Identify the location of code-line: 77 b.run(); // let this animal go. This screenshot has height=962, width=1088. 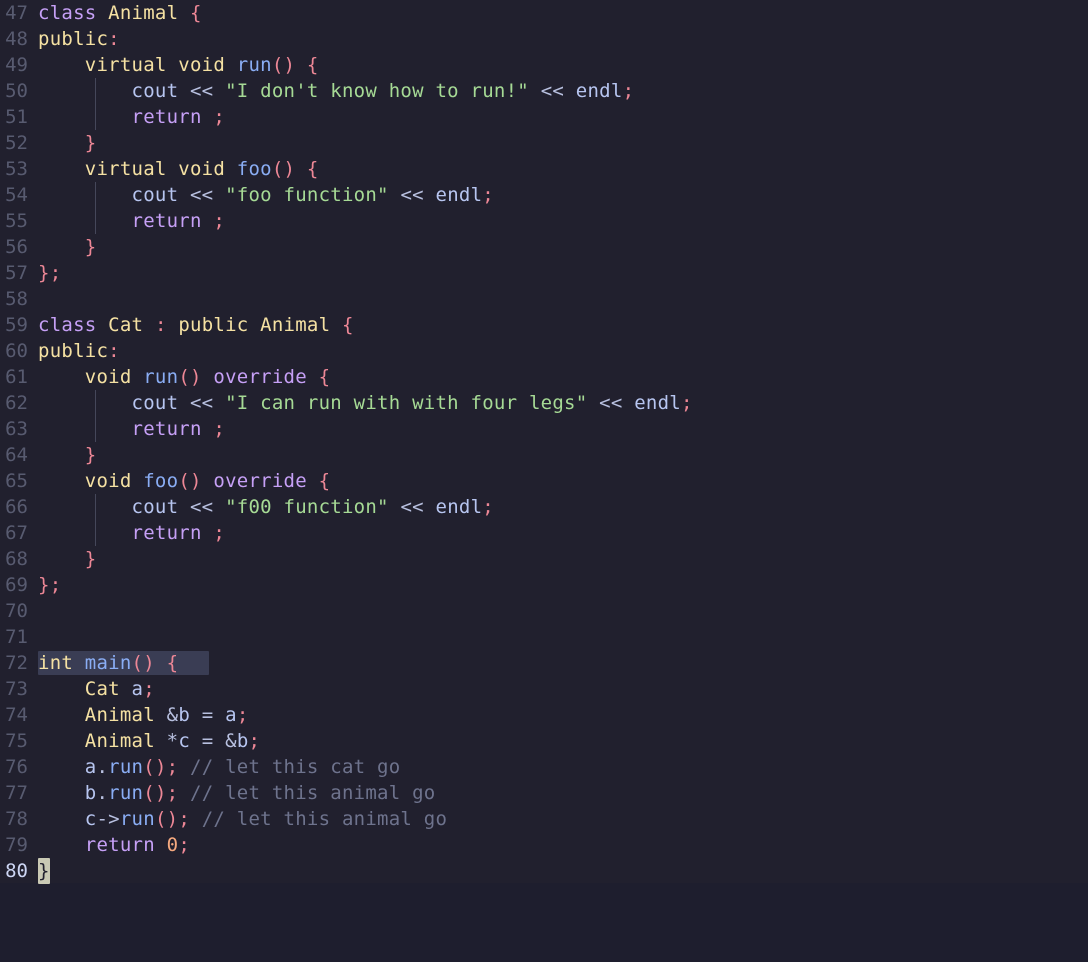
(544, 793).